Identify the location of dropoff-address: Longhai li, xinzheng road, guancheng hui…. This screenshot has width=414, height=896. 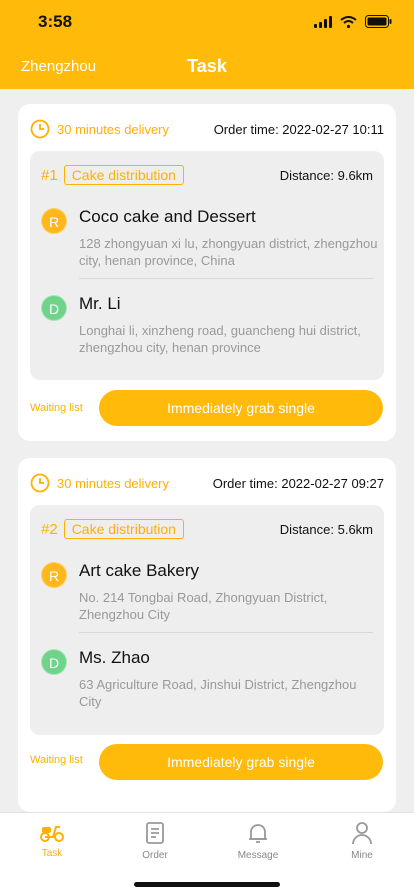
(220, 339).